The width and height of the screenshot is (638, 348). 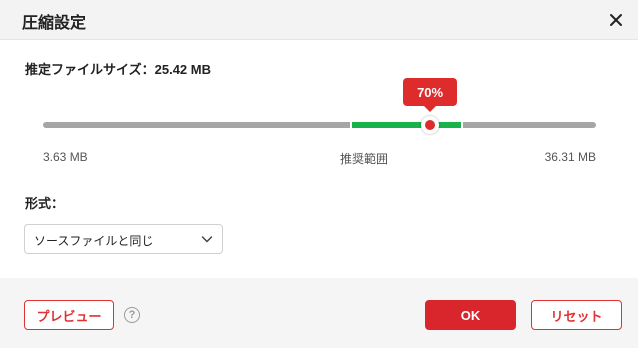 I want to click on help-icon: ?, so click(x=132, y=315).